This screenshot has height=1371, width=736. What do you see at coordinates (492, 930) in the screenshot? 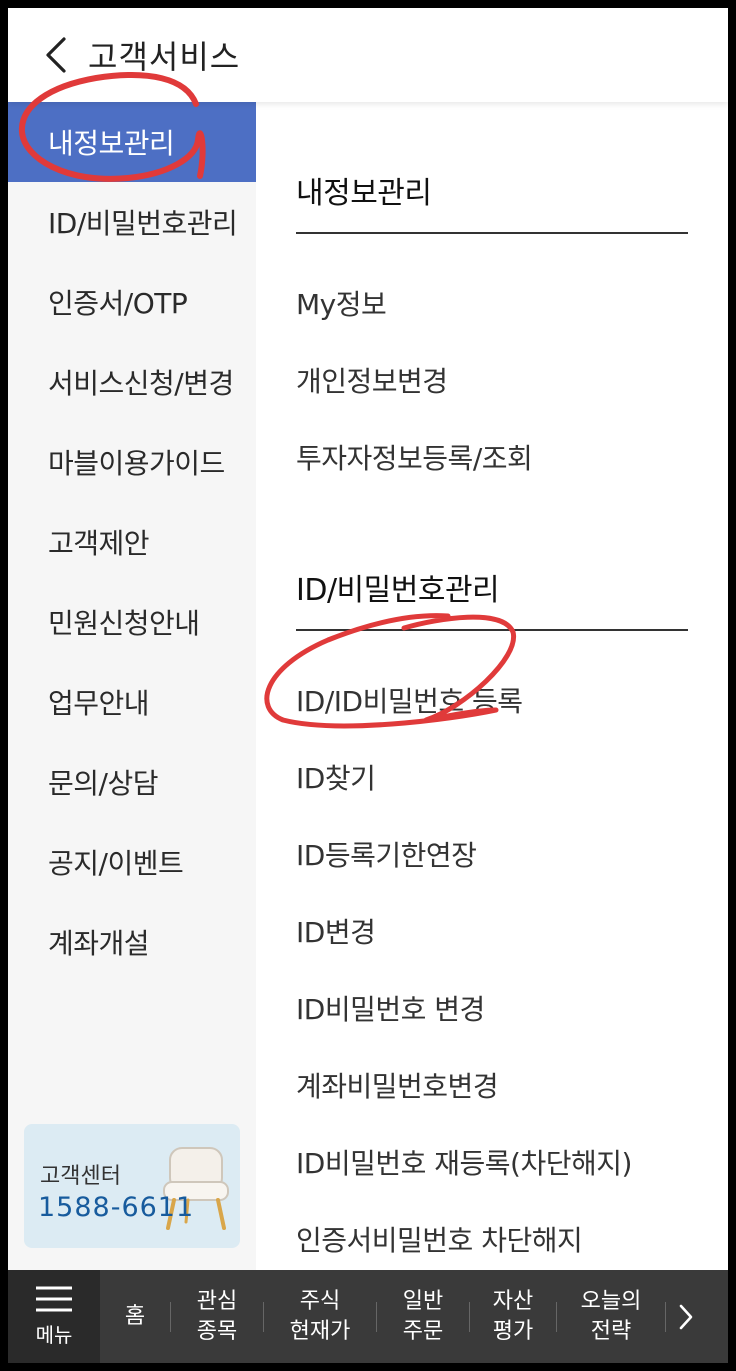
I see `menu-item-id-change: ID변경` at bounding box center [492, 930].